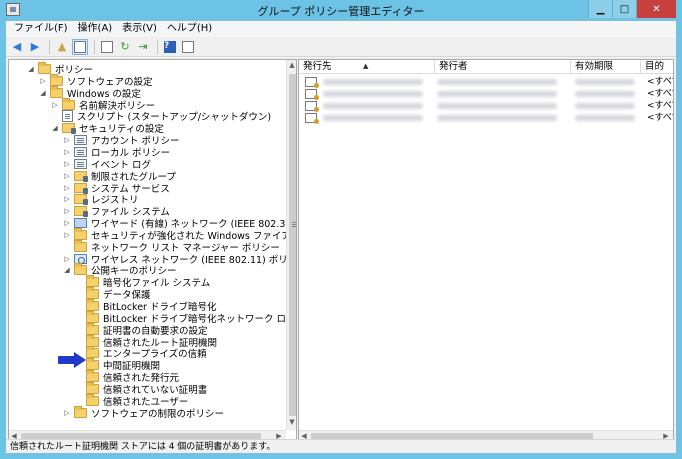  Describe the element at coordinates (143, 47) in the screenshot. I see `export-list-button: ⇥` at that location.